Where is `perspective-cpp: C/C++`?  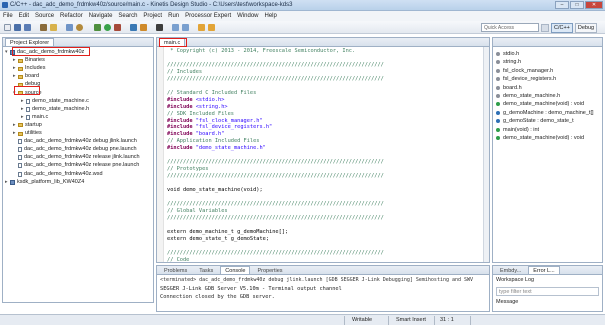 perspective-cpp: C/C++ is located at coordinates (562, 27).